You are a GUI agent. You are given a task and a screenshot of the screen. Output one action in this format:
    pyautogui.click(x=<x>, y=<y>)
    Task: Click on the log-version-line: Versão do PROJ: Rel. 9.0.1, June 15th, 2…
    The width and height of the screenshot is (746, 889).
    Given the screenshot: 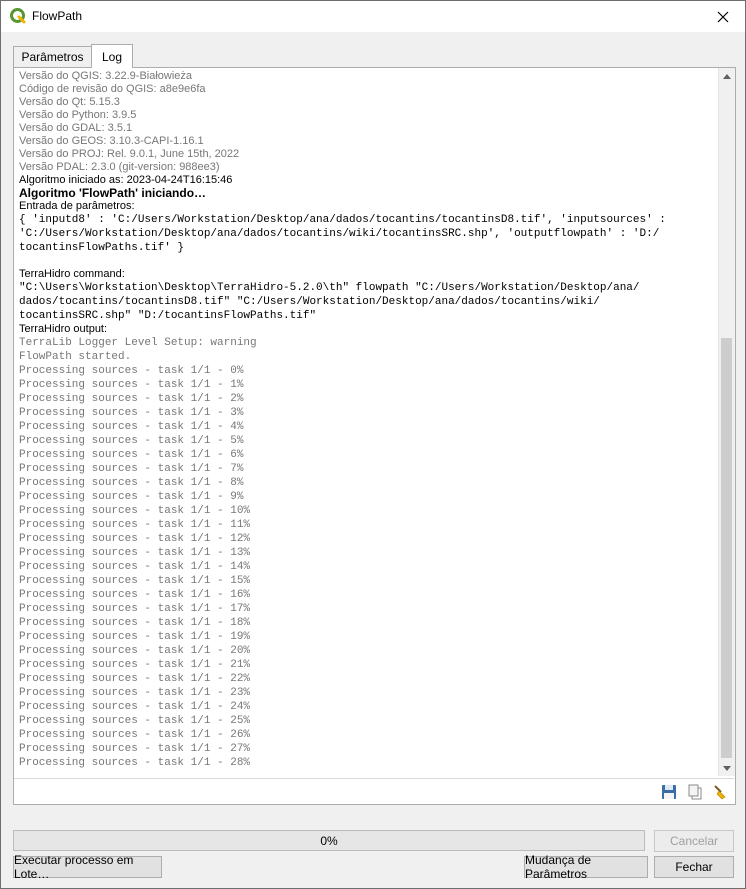 What is the action you would take?
    pyautogui.click(x=129, y=154)
    